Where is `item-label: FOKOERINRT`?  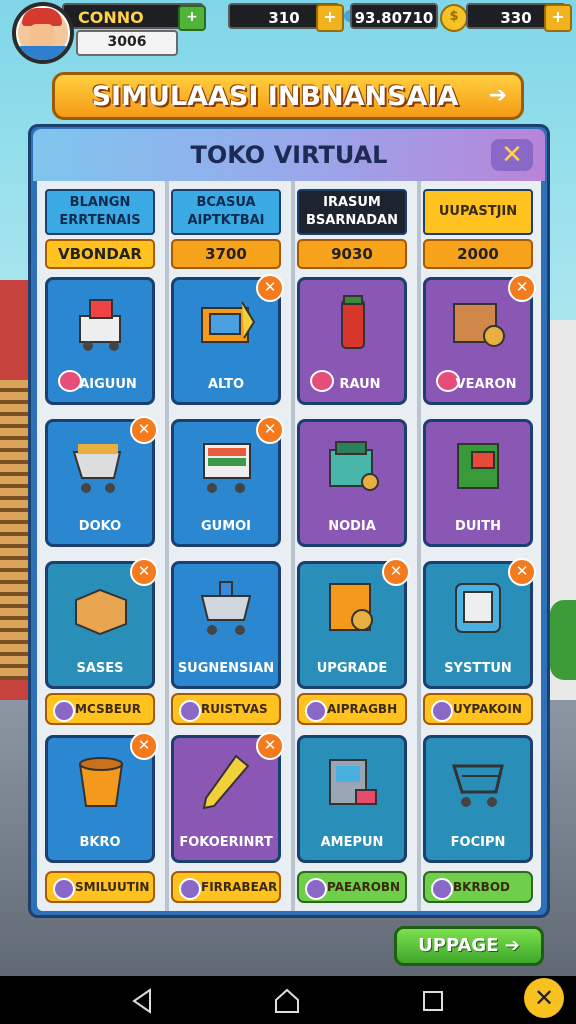
item-label: FOKOERINRT is located at coordinates (226, 842).